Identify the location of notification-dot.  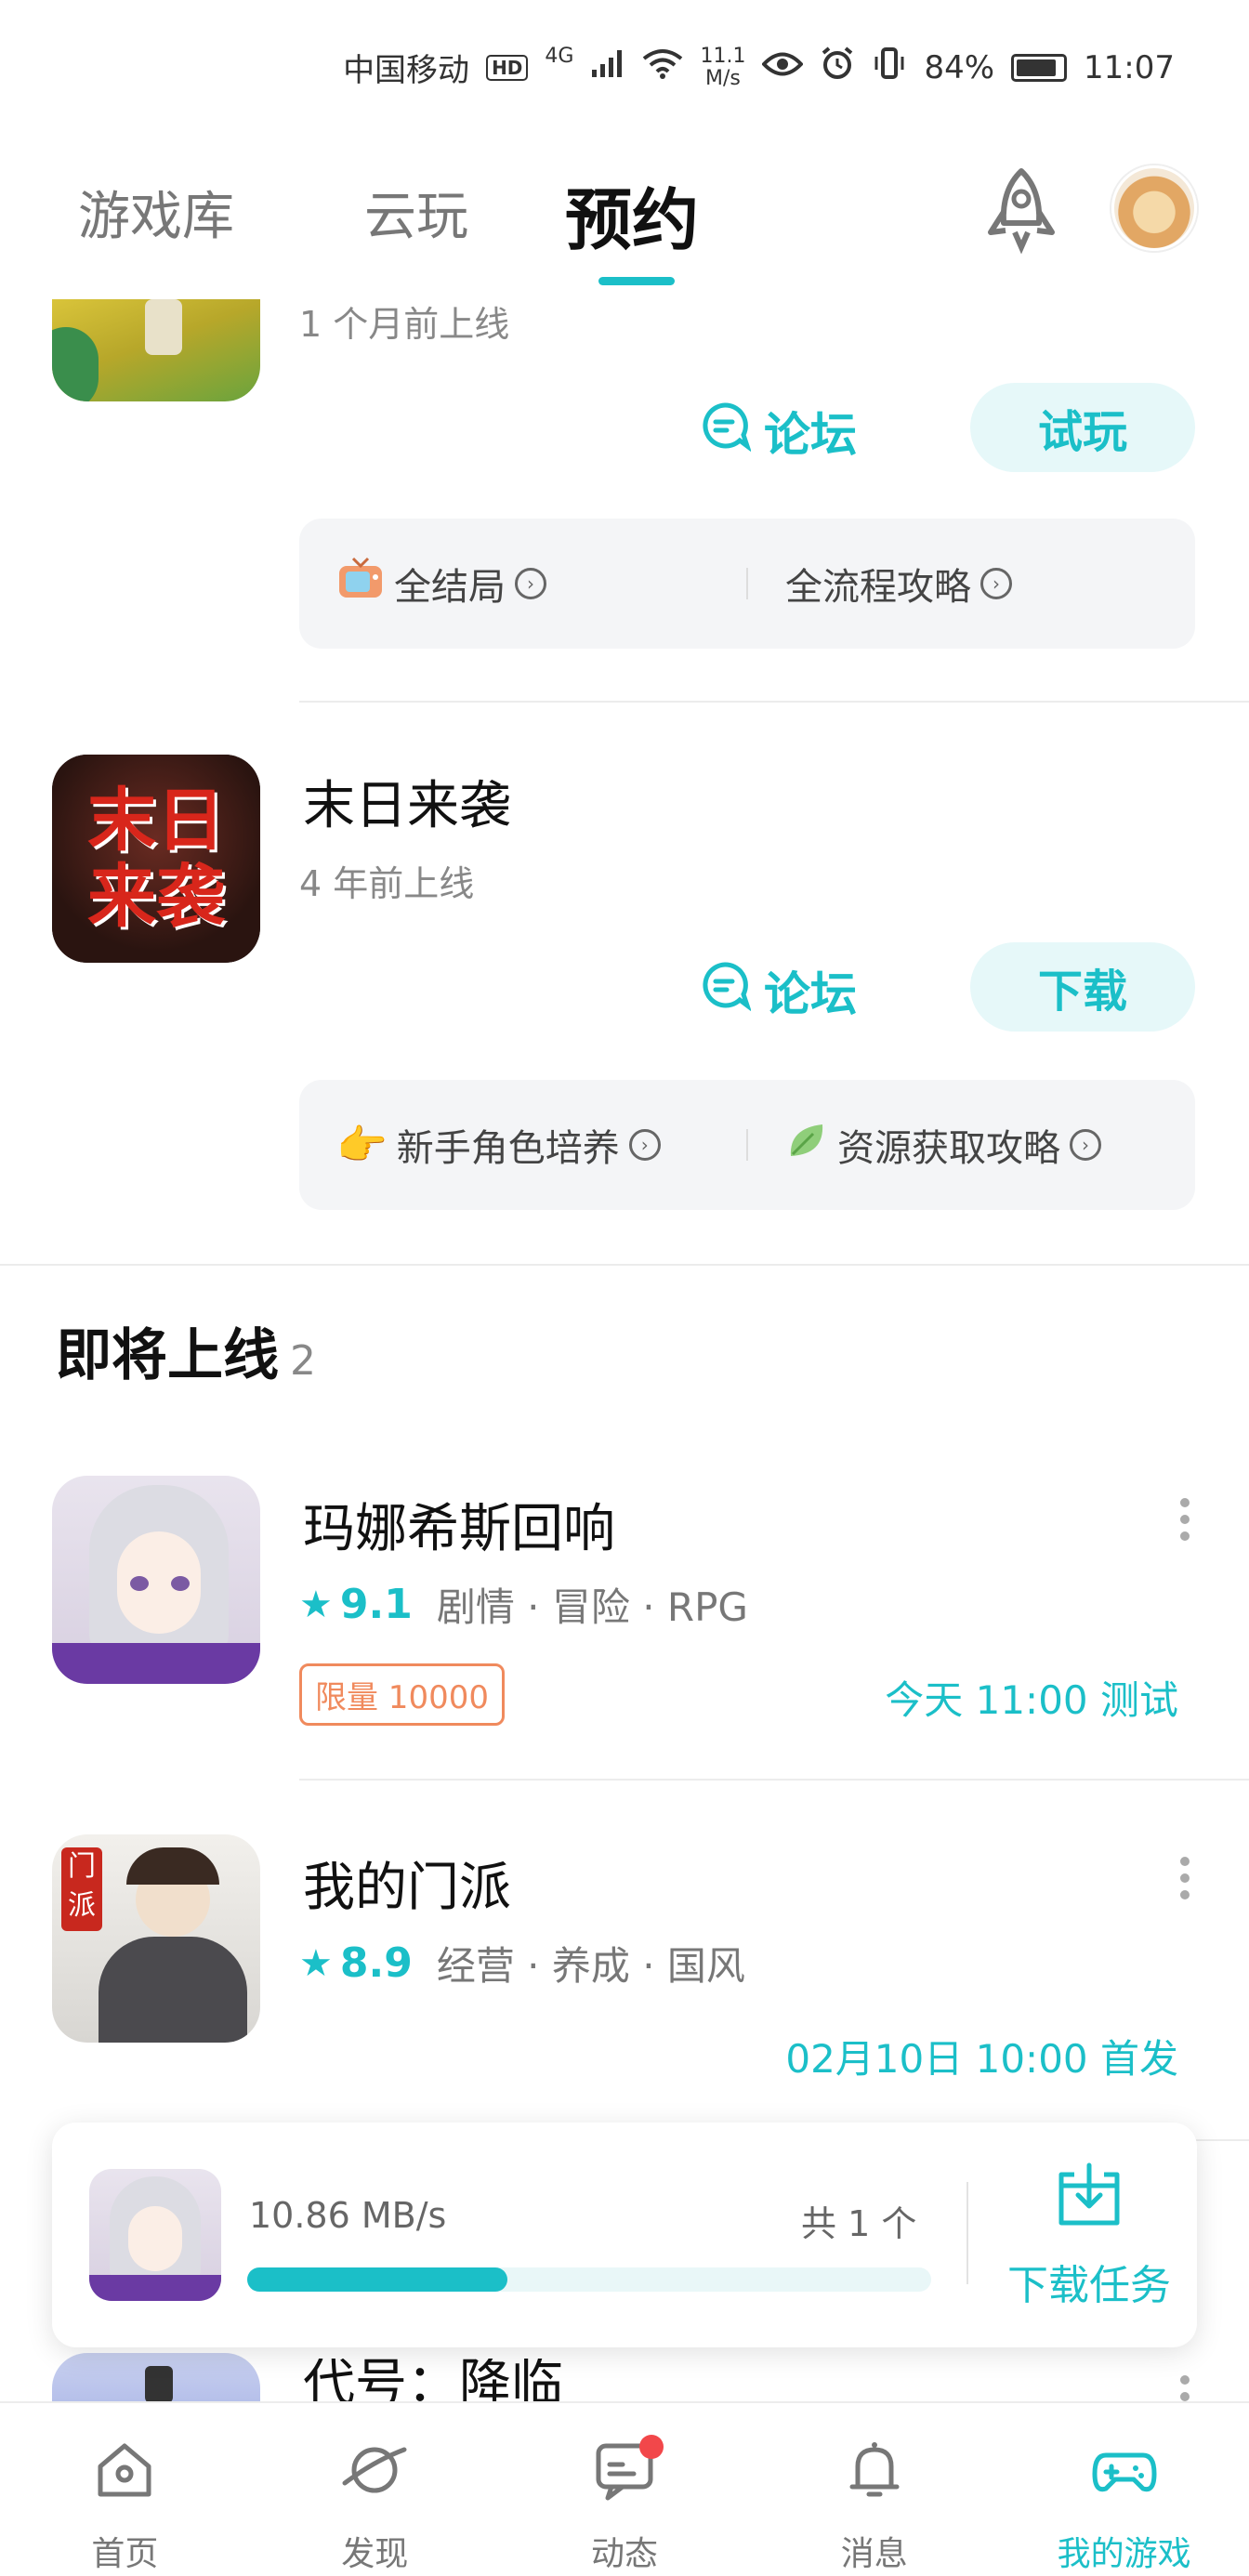
(651, 2447).